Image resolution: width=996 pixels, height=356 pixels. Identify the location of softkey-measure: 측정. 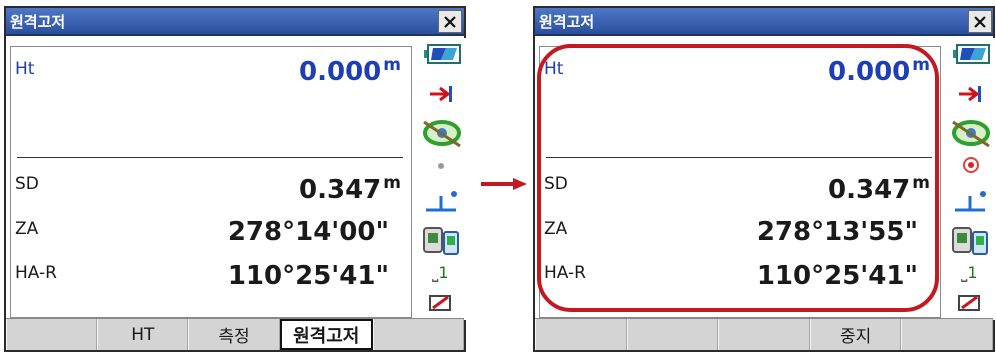
(234, 334).